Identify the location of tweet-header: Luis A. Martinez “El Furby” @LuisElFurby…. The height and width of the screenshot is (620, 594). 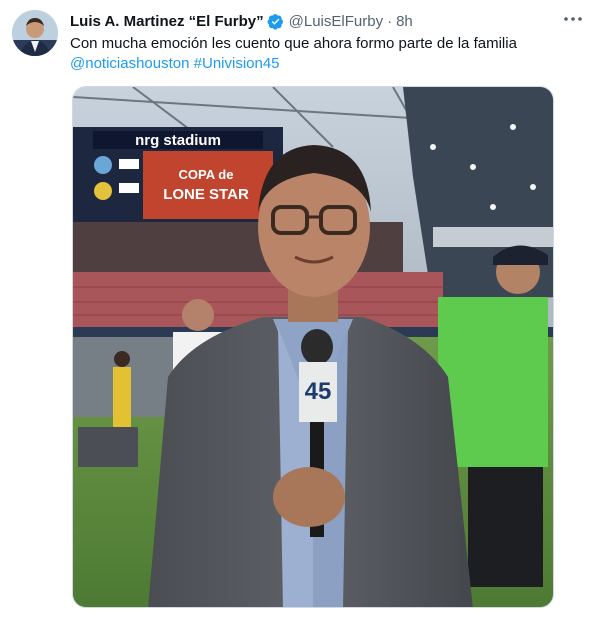
(241, 21).